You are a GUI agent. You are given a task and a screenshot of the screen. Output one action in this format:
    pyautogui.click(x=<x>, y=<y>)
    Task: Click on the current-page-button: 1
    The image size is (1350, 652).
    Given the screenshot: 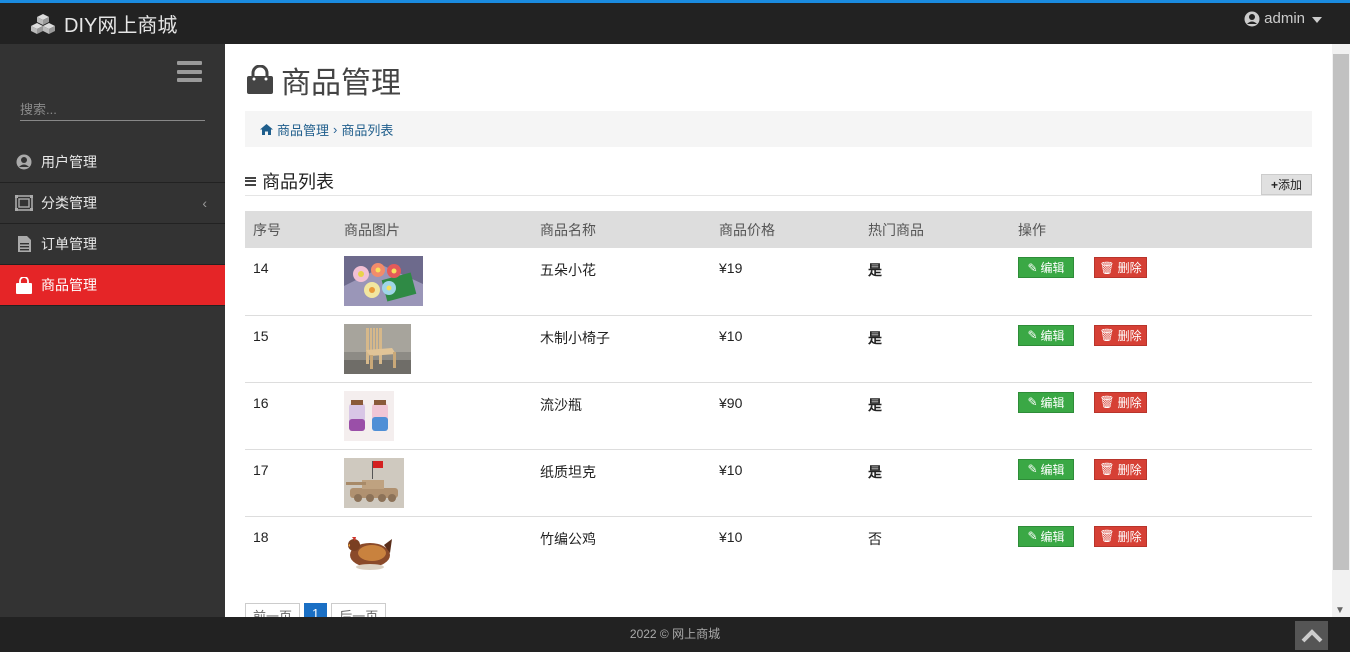 What is the action you would take?
    pyautogui.click(x=316, y=610)
    